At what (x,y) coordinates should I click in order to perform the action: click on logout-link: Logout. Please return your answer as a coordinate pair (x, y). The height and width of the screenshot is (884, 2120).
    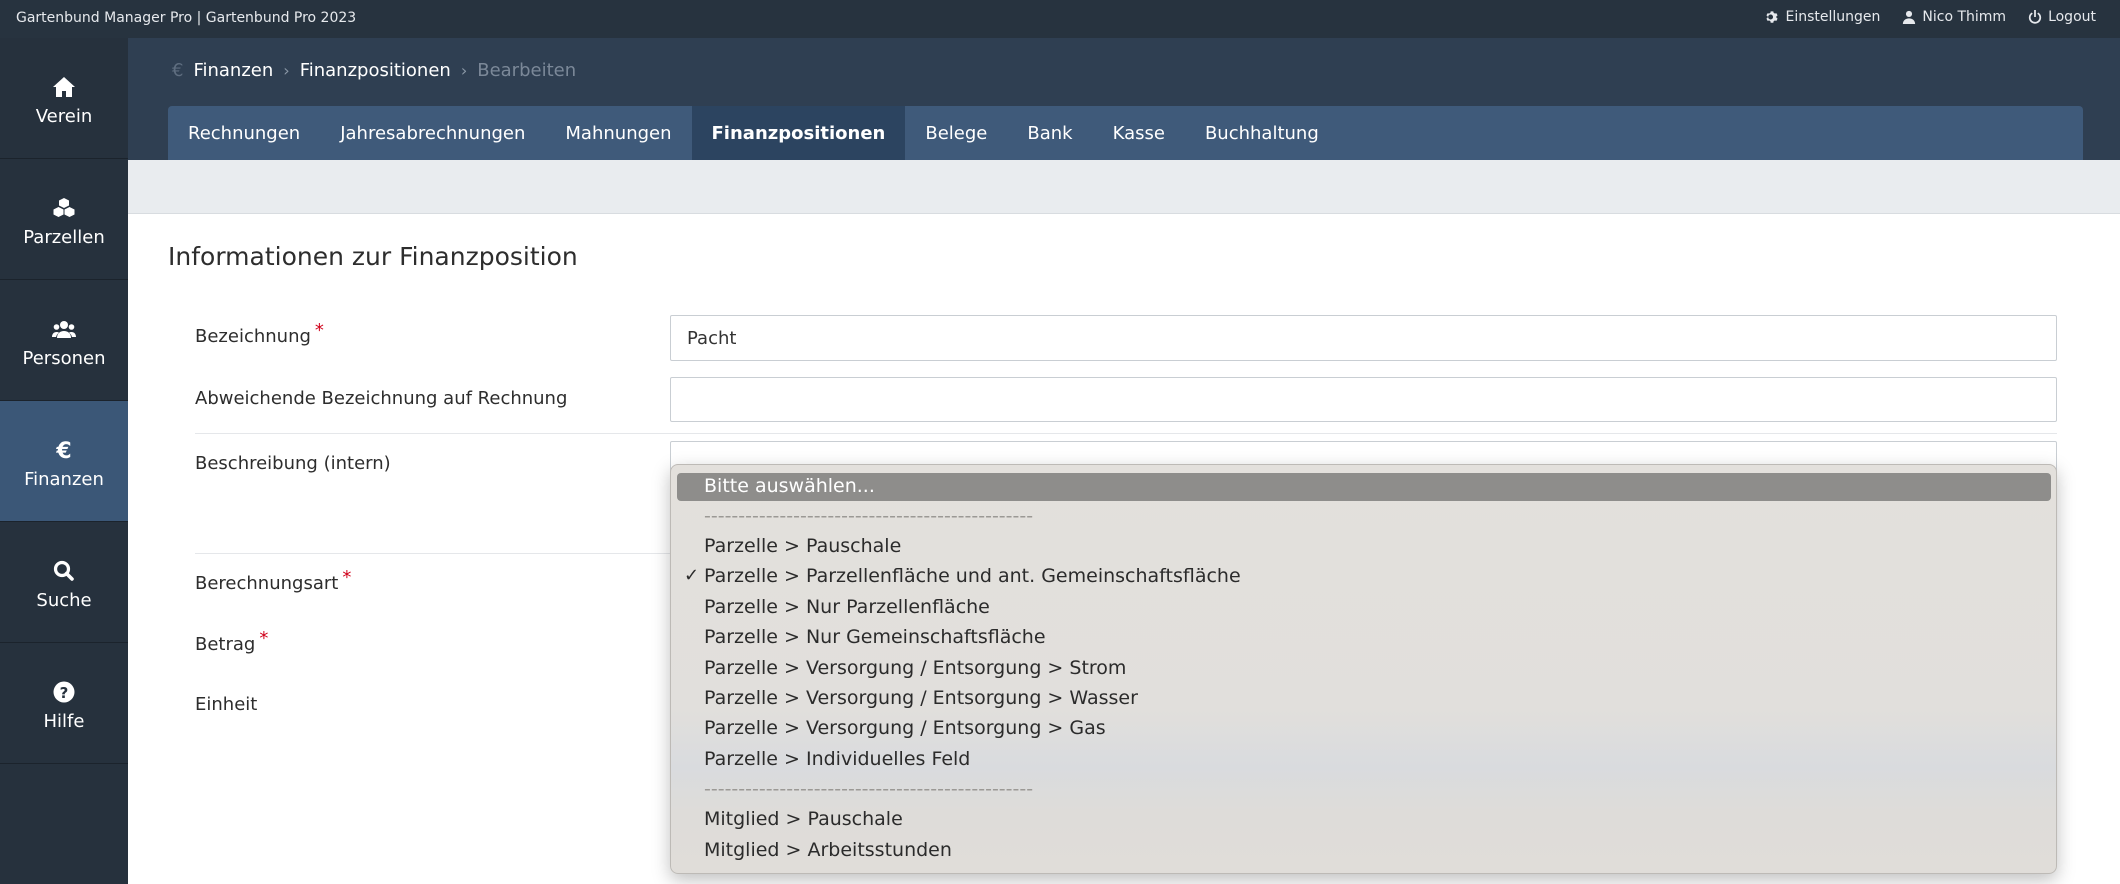
    Looking at the image, I should click on (2062, 17).